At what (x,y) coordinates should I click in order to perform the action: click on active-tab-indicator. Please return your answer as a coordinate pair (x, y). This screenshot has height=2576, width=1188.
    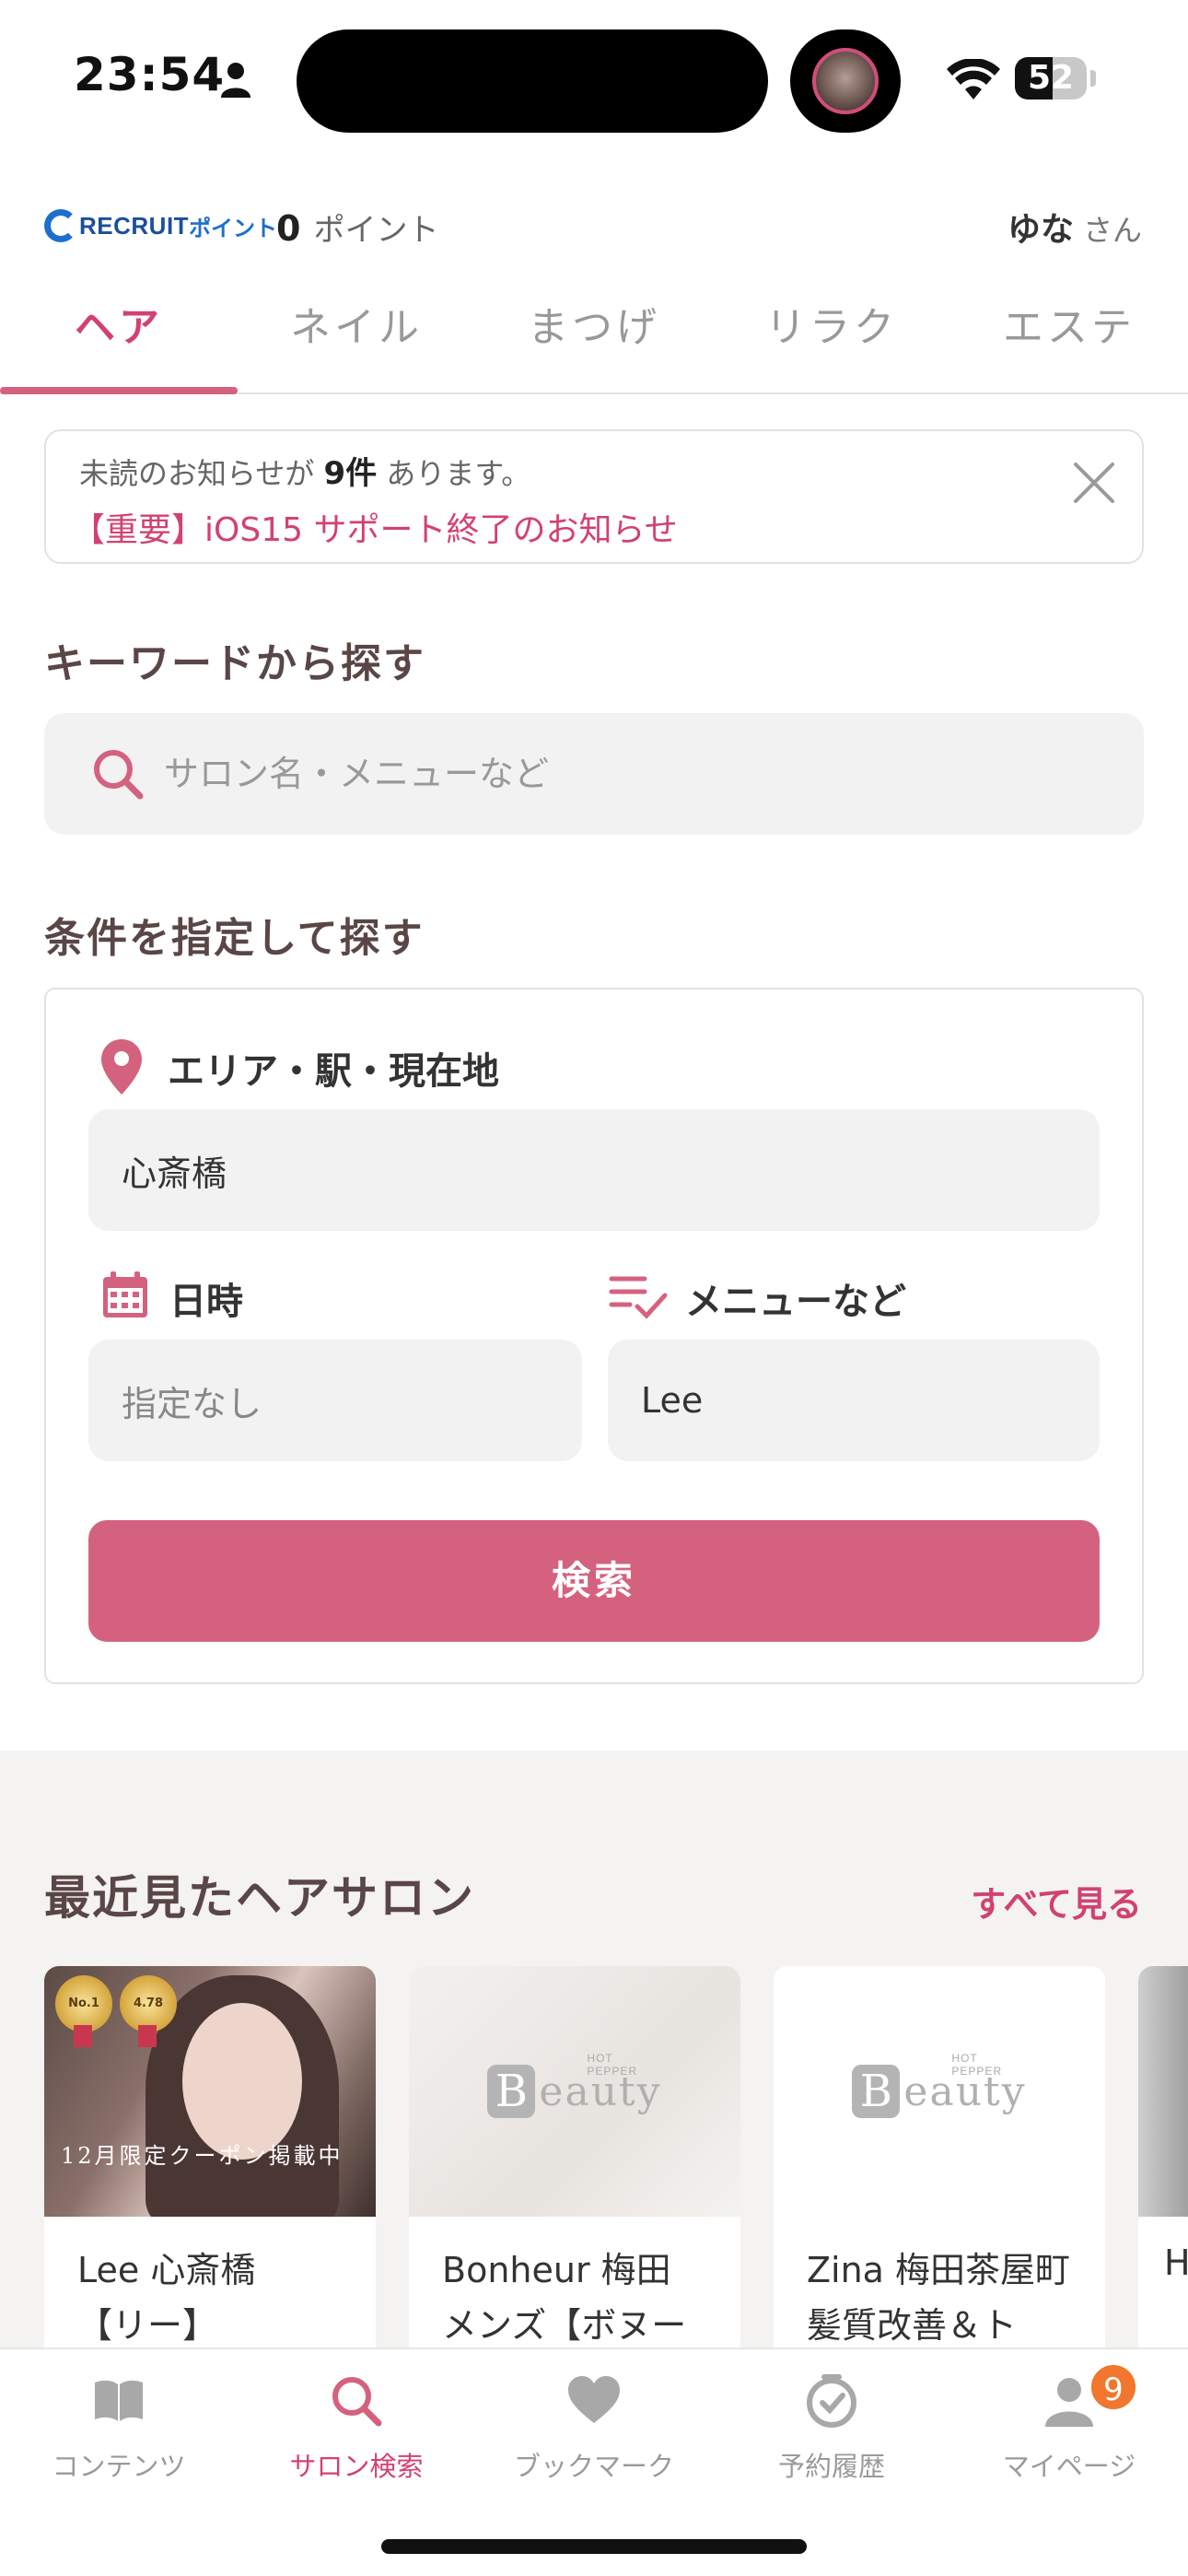
    Looking at the image, I should click on (119, 390).